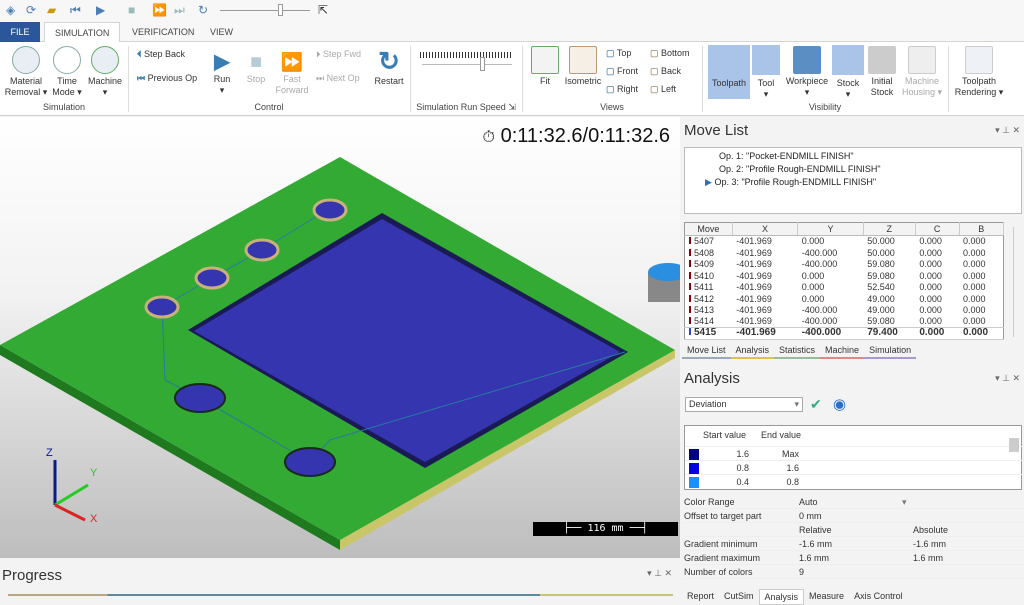  What do you see at coordinates (75, 10) in the screenshot?
I see `rewind-icon: ⏮` at bounding box center [75, 10].